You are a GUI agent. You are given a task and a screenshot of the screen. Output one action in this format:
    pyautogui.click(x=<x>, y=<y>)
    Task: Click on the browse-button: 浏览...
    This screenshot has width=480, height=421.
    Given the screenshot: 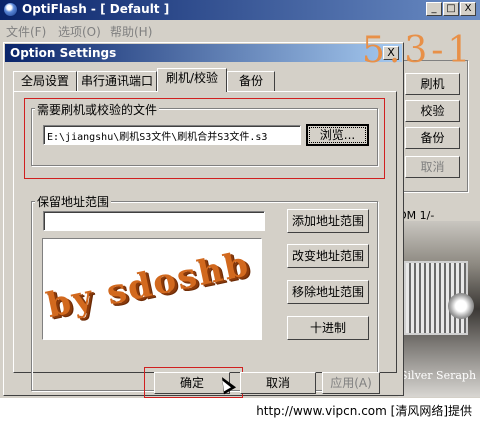 What is the action you would take?
    pyautogui.click(x=337, y=135)
    